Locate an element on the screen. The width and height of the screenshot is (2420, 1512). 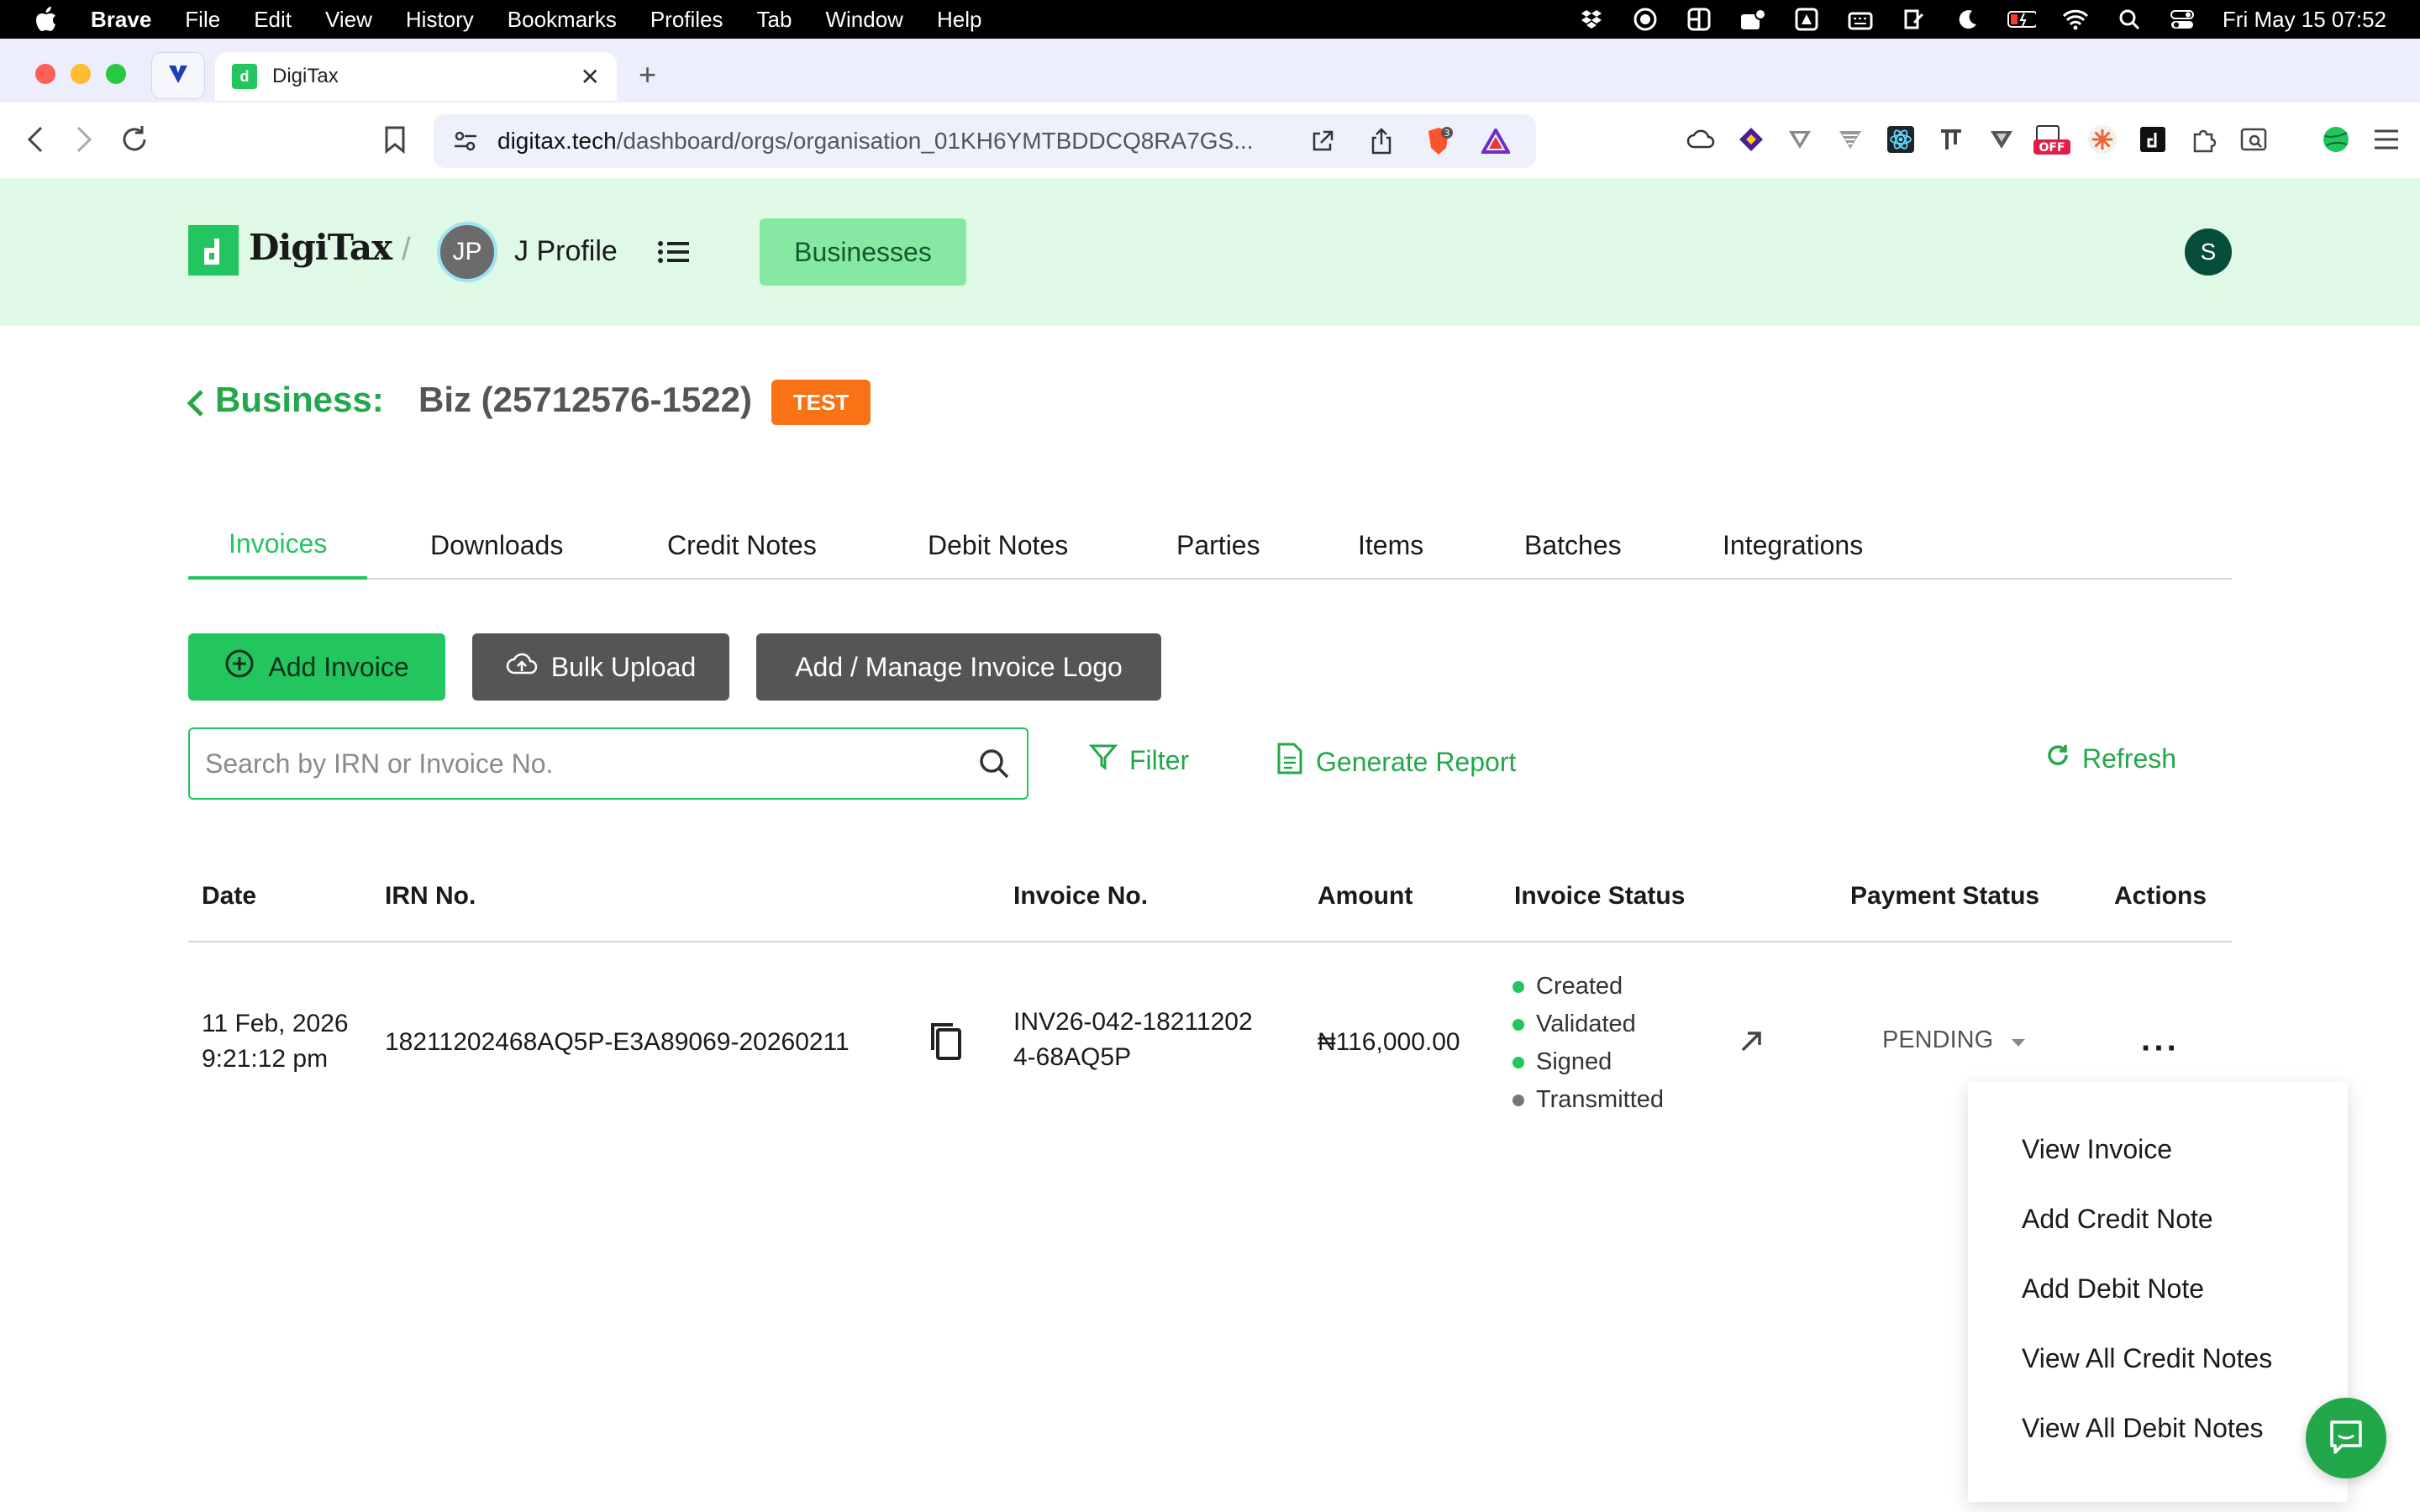
menu-view-all-credit-notes: View All Credit Notes is located at coordinates (2147, 1358).